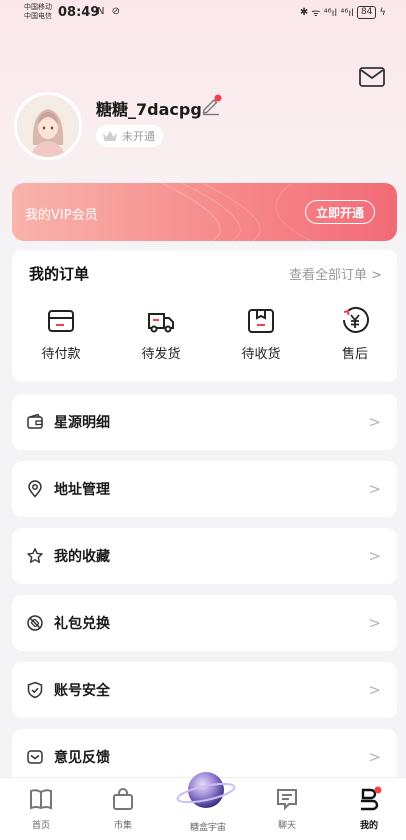 Image resolution: width=406 pixels, height=840 pixels. What do you see at coordinates (371, 798) in the screenshot?
I see `profile-icon` at bounding box center [371, 798].